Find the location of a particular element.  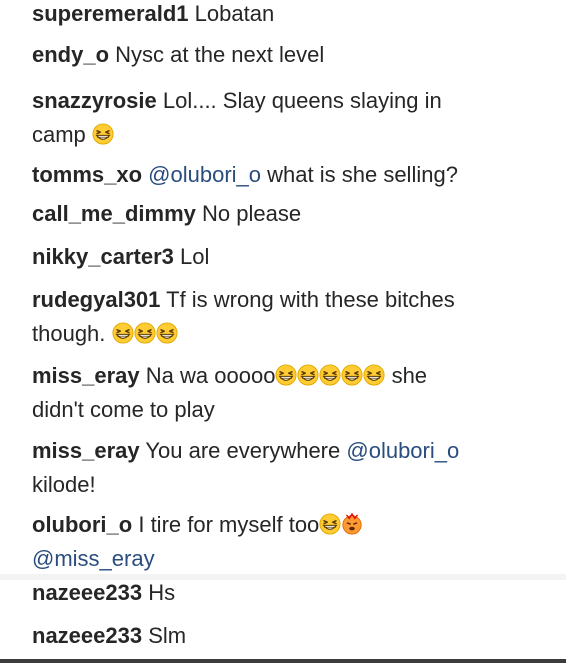

bottom-edge-bar is located at coordinates (283, 661).